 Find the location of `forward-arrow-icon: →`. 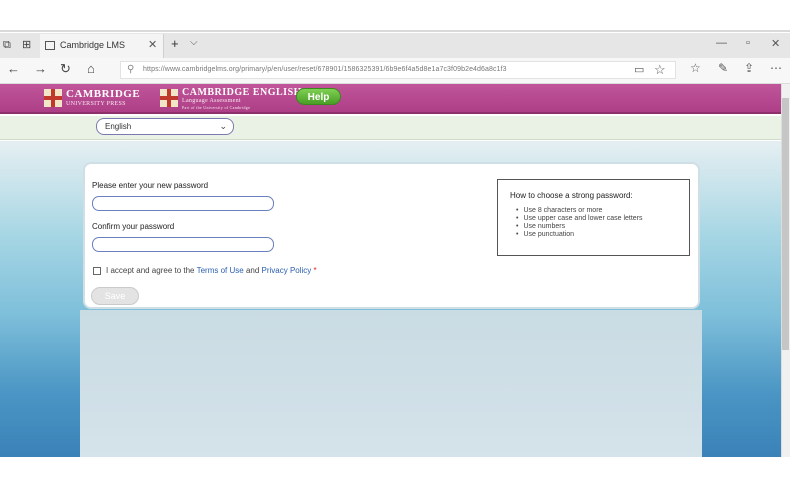

forward-arrow-icon: → is located at coordinates (40, 69).